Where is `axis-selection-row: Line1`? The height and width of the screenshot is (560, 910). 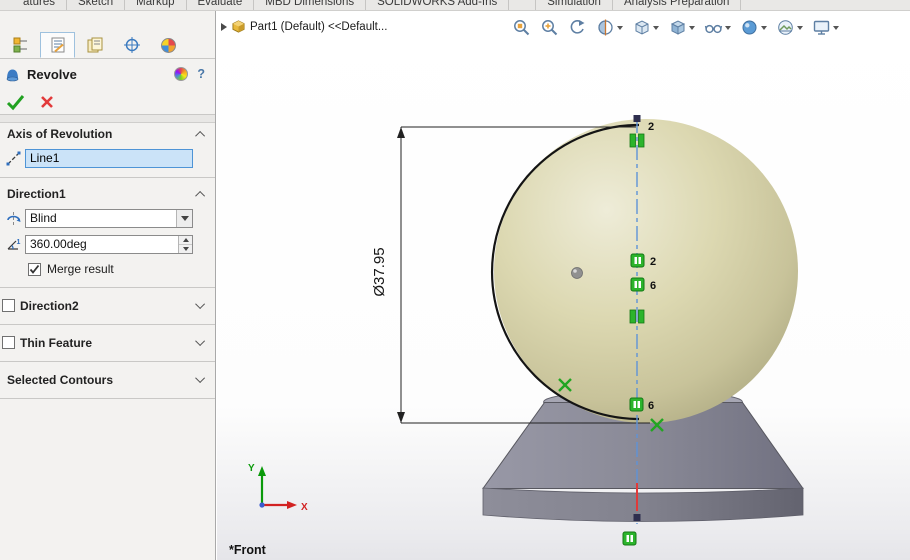
axis-selection-row: Line1 is located at coordinates (107, 158).